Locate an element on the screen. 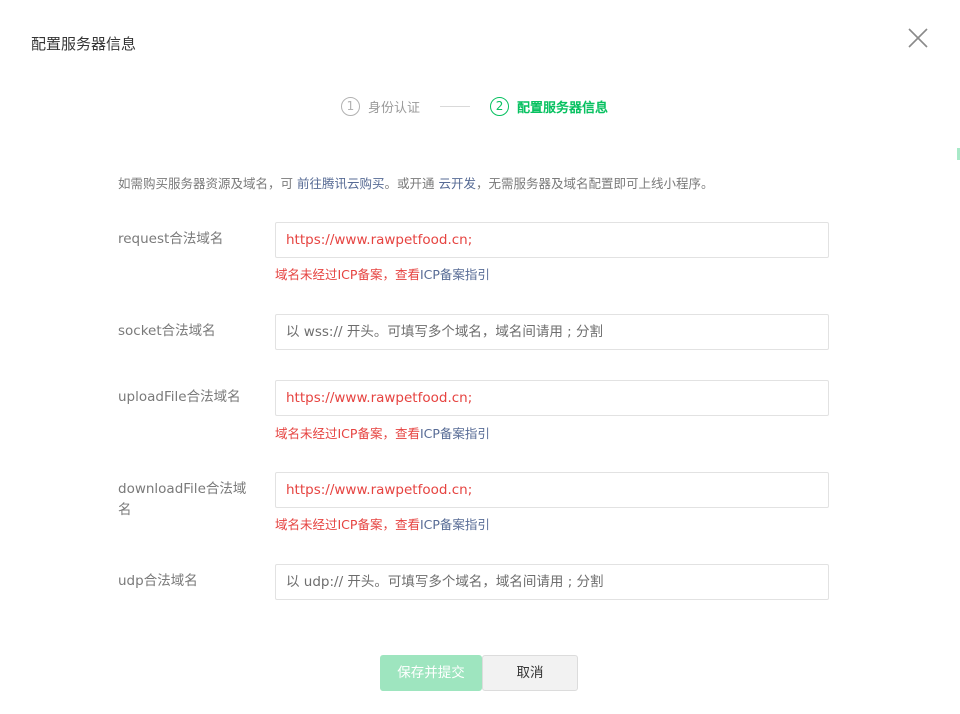 Image resolution: width=960 pixels, height=714 pixels. step-identity: 1 身份认证 is located at coordinates (381, 106).